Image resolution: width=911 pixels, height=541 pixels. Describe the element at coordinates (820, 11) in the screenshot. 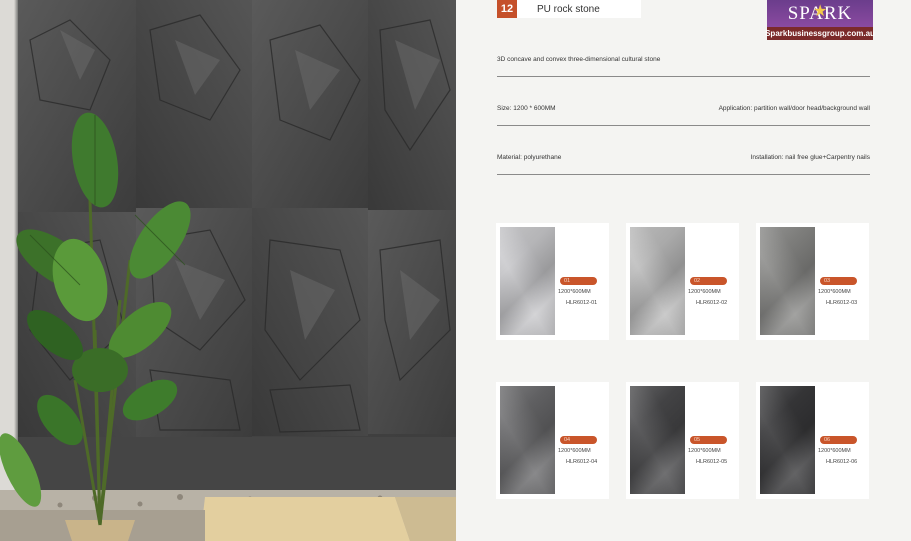

I see `star-icon: ★` at that location.